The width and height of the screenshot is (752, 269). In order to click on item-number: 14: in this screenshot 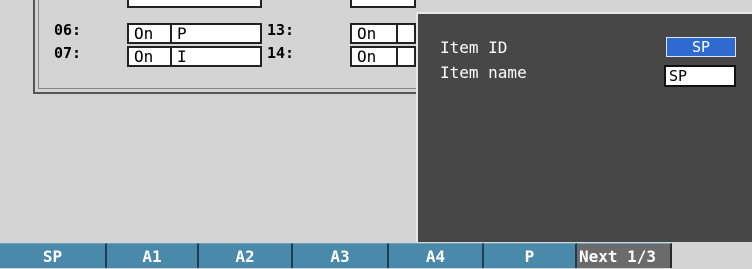, I will do `click(281, 53)`.